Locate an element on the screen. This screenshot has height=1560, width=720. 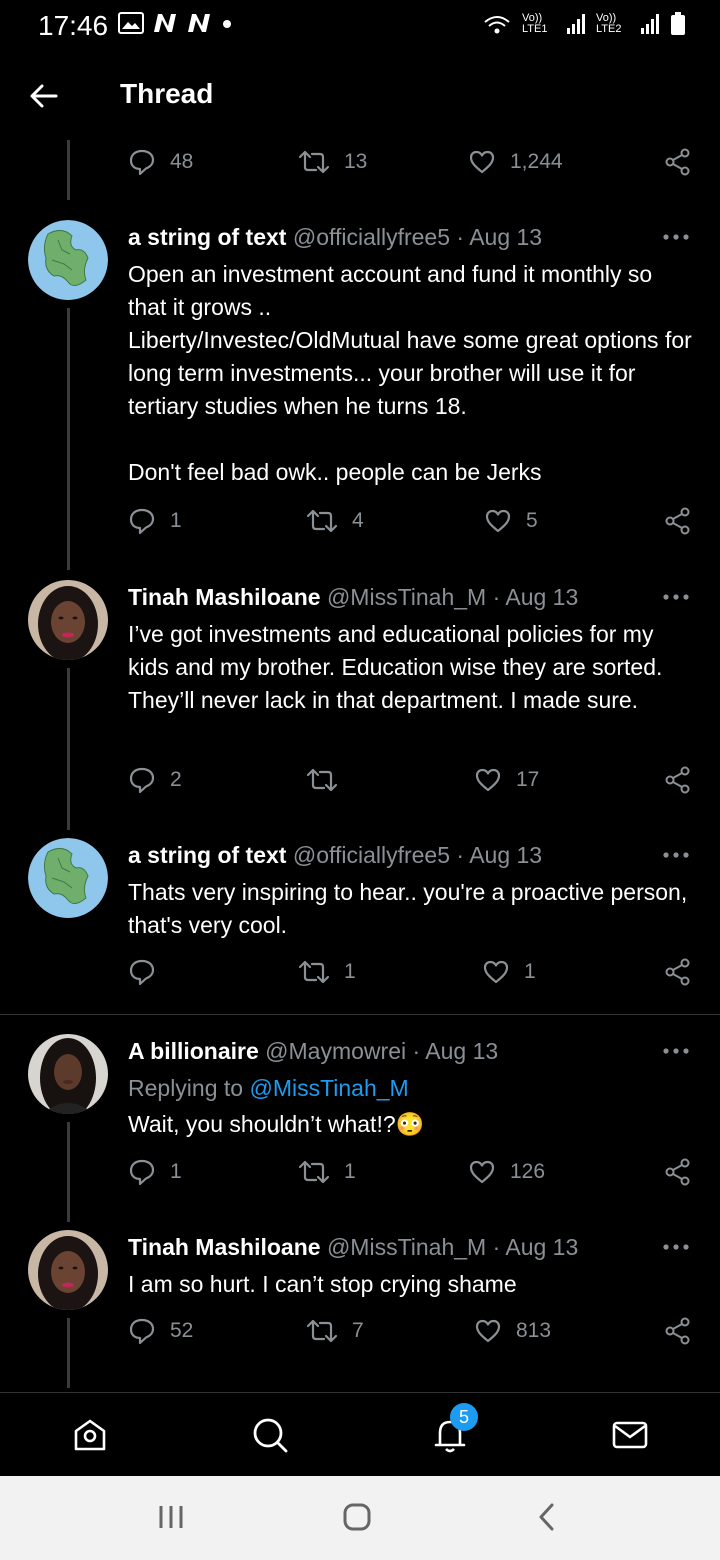
like-button: 1,244 is located at coordinates (515, 162).